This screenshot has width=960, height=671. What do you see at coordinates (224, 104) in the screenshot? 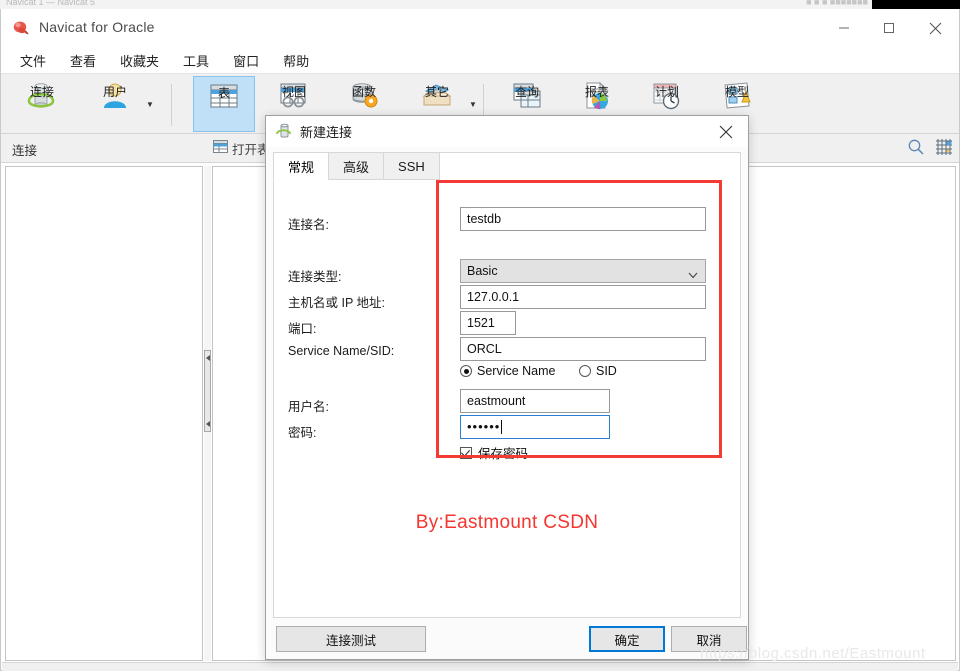
I see `toolbar-button-table: 表` at bounding box center [224, 104].